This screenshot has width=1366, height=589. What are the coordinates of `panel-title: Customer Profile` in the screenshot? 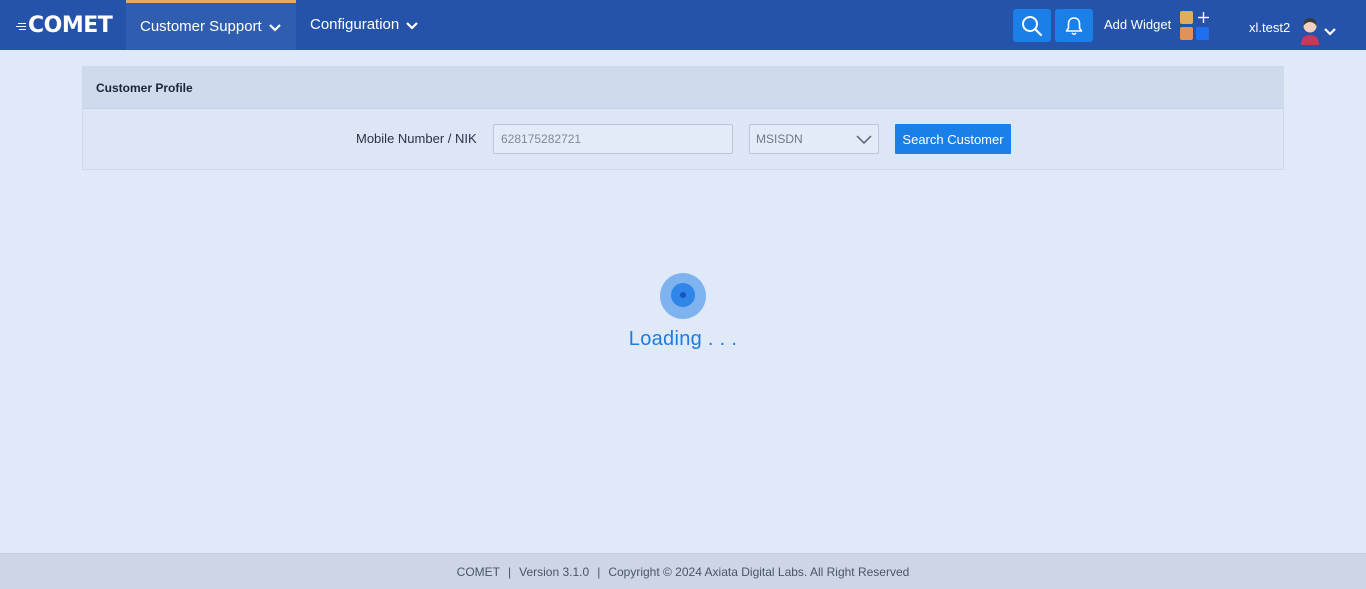 It's located at (144, 87).